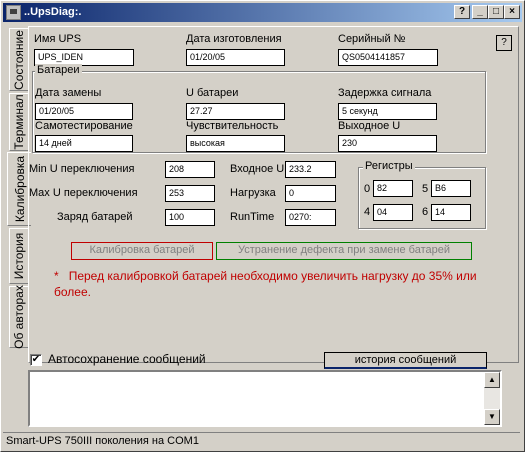 Image resolution: width=525 pixels, height=452 pixels. I want to click on charge-field: 100, so click(190, 217).